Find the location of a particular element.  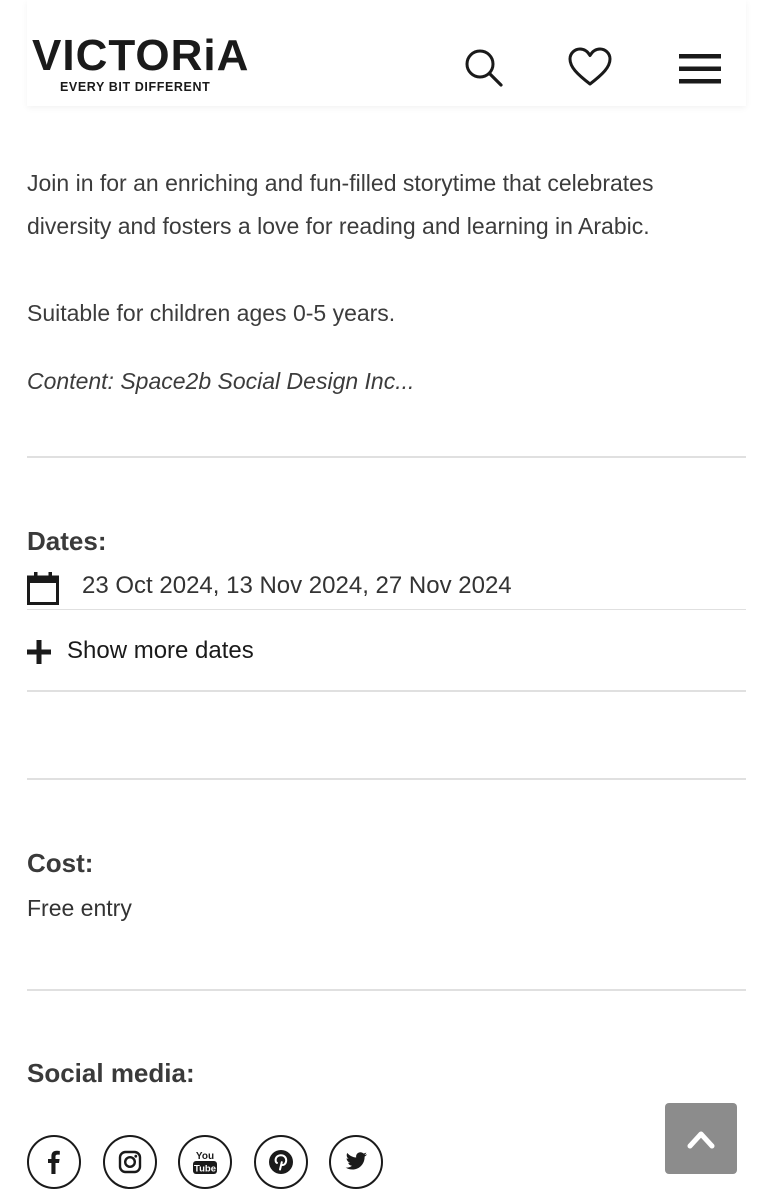

dates-heading: Dates: is located at coordinates (67, 541).